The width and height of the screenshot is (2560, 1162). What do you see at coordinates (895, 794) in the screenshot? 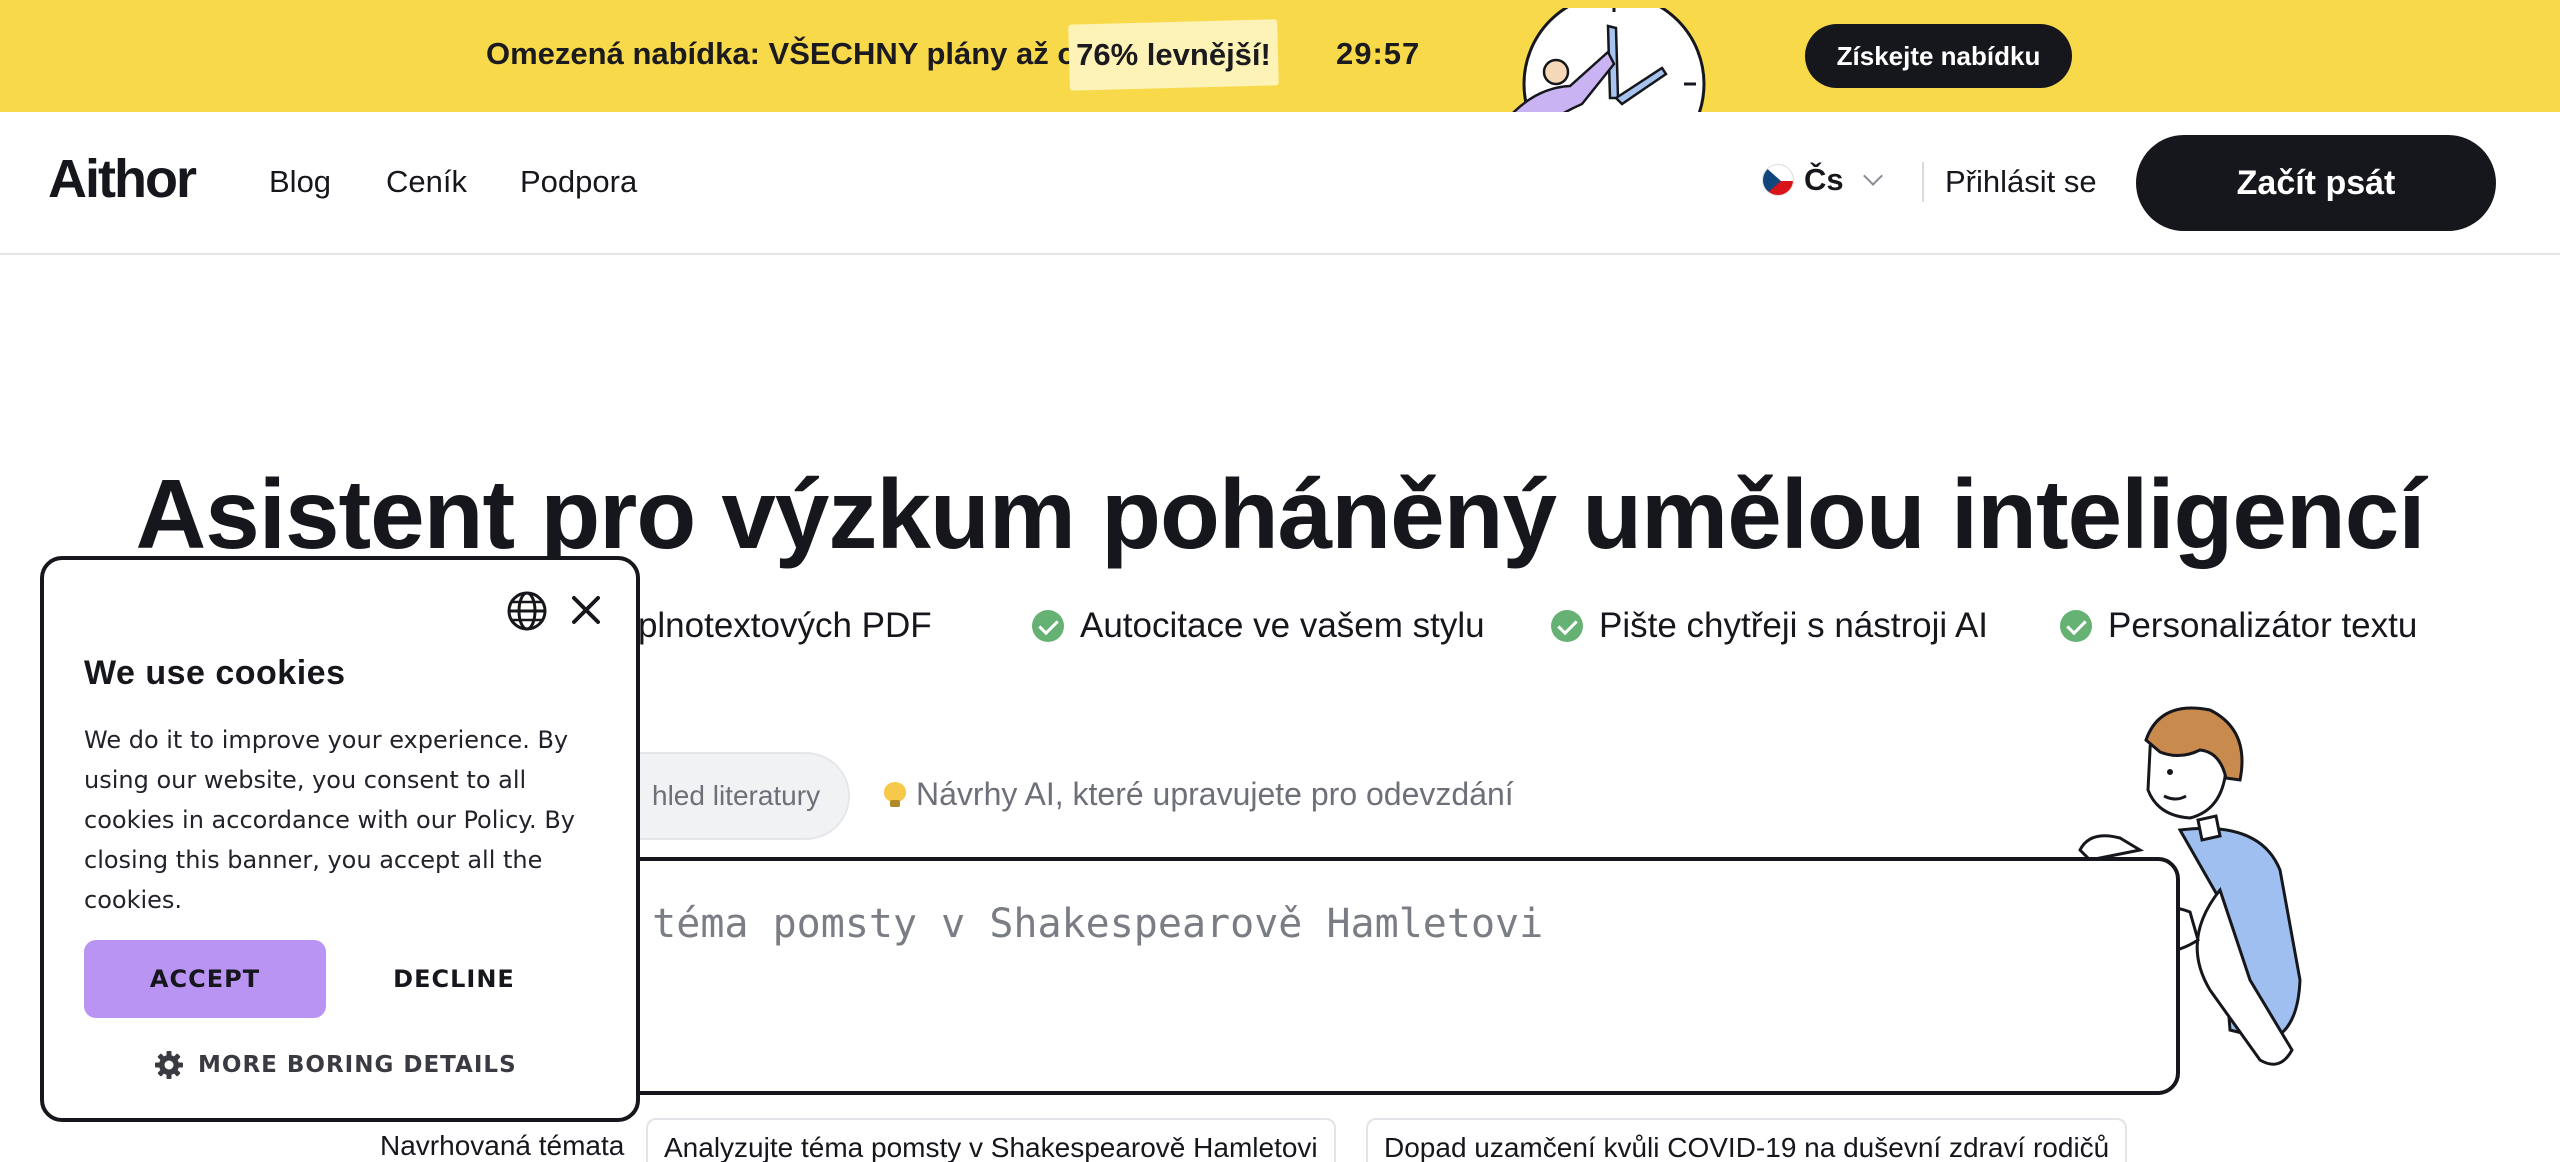
I see `bulb-icon` at bounding box center [895, 794].